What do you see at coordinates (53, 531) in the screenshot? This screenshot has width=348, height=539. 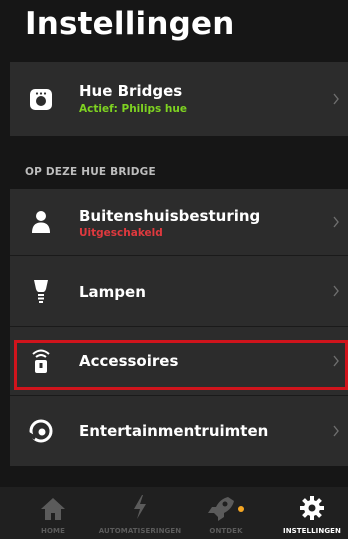 I see `tab-home-label: HOME` at bounding box center [53, 531].